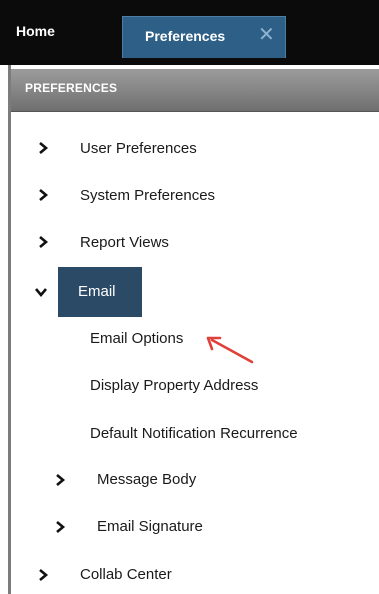 The image size is (379, 594). What do you see at coordinates (195, 90) in the screenshot?
I see `panel-header: PREFERENCES` at bounding box center [195, 90].